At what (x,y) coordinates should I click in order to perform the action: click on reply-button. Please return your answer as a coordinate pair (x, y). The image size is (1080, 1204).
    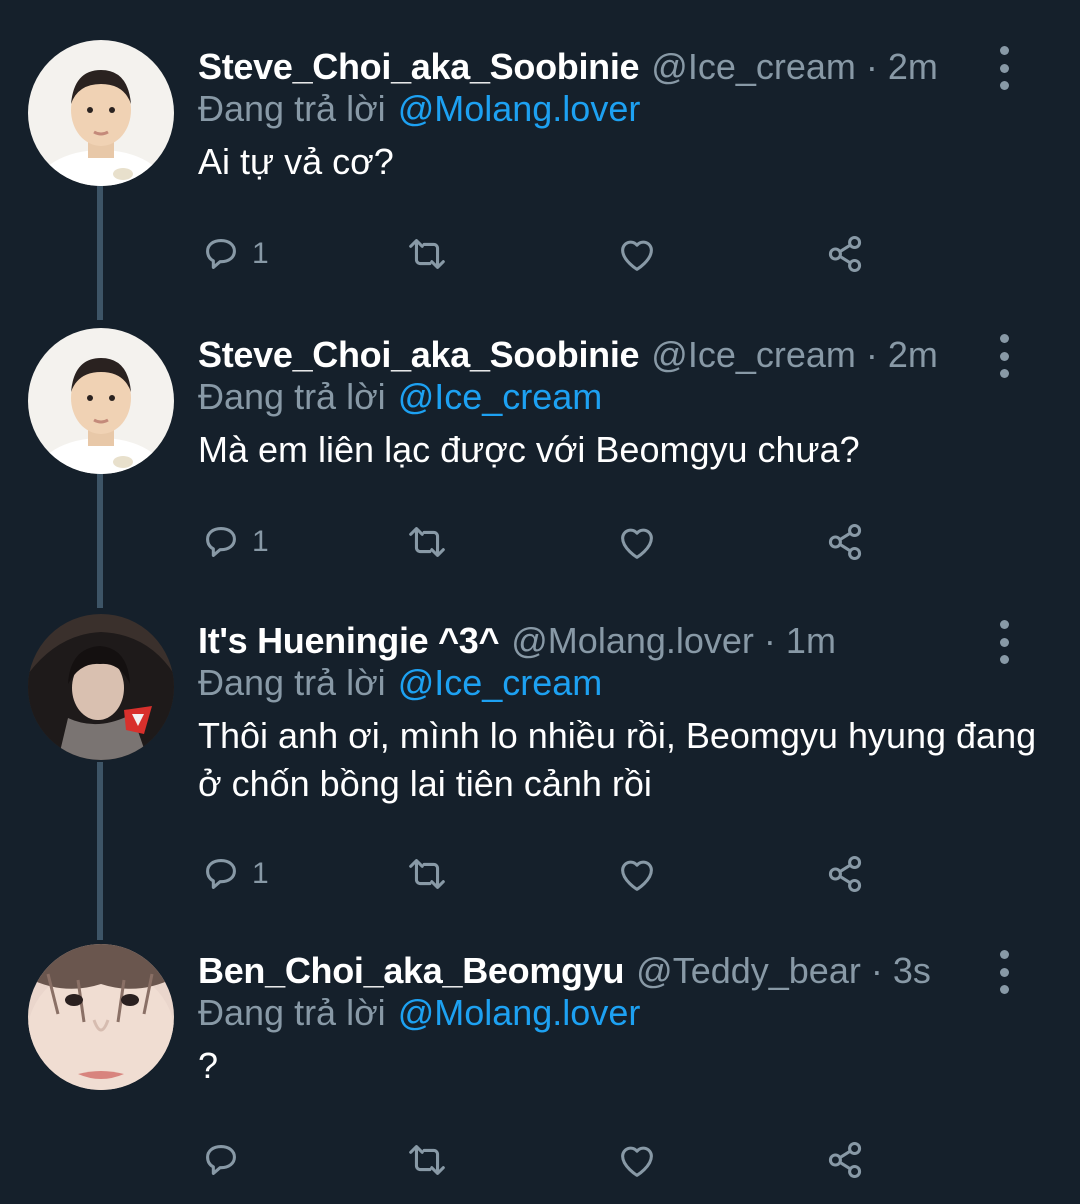
    Looking at the image, I should click on (225, 1160).